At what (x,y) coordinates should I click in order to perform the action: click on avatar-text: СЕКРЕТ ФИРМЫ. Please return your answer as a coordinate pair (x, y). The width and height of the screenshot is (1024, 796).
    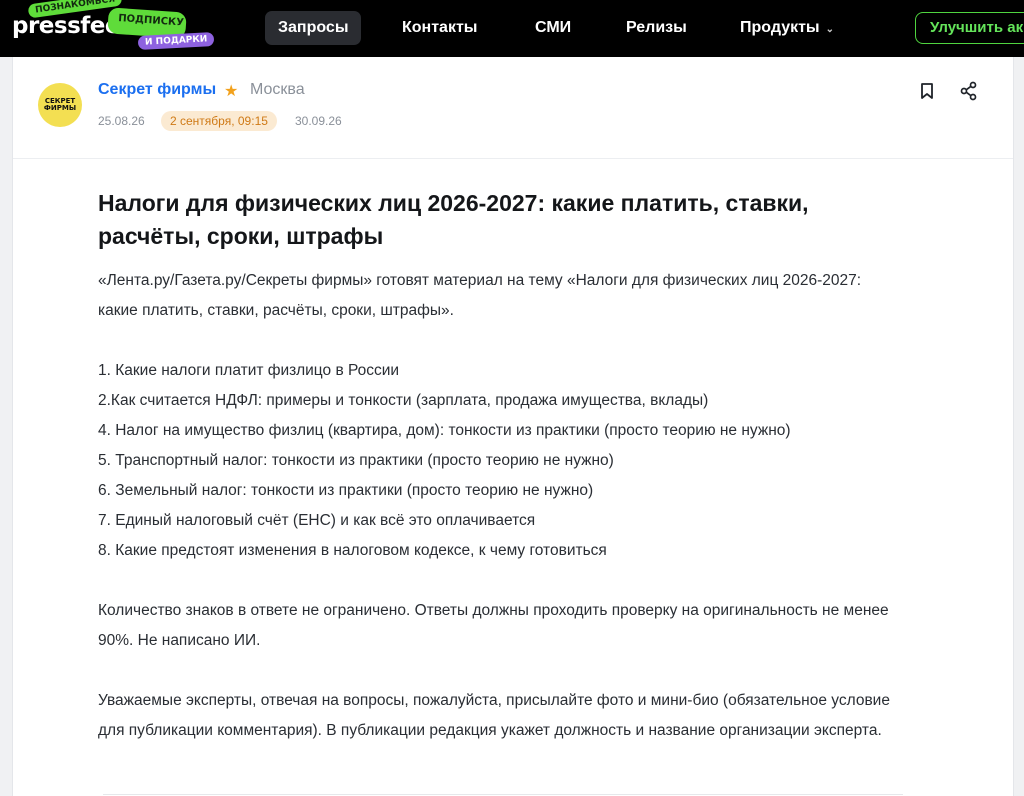
    Looking at the image, I should click on (60, 104).